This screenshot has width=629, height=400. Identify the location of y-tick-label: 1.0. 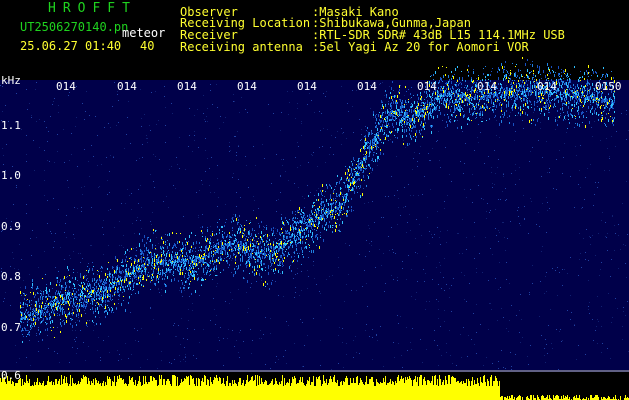
(11, 175).